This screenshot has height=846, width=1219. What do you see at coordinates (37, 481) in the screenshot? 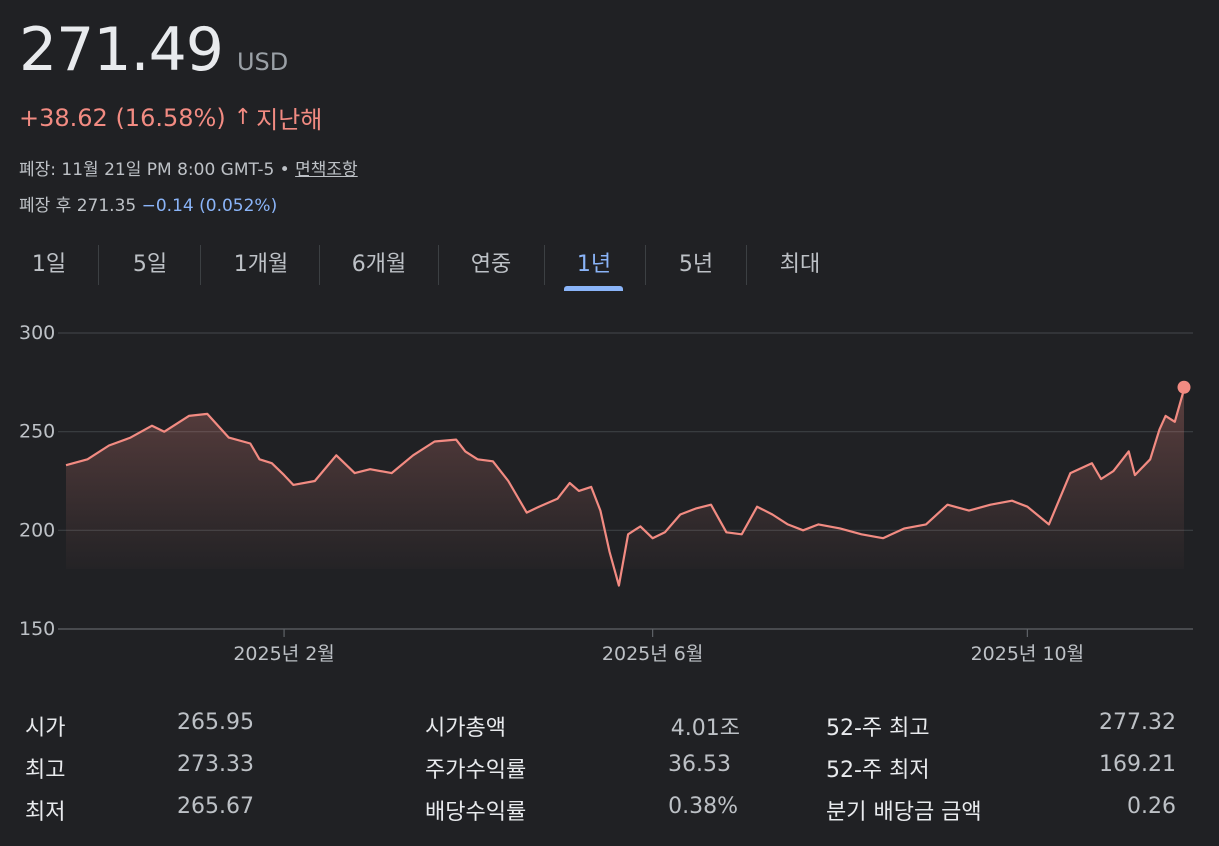
I see `y-axis-labels: 300 250 200 150` at bounding box center [37, 481].